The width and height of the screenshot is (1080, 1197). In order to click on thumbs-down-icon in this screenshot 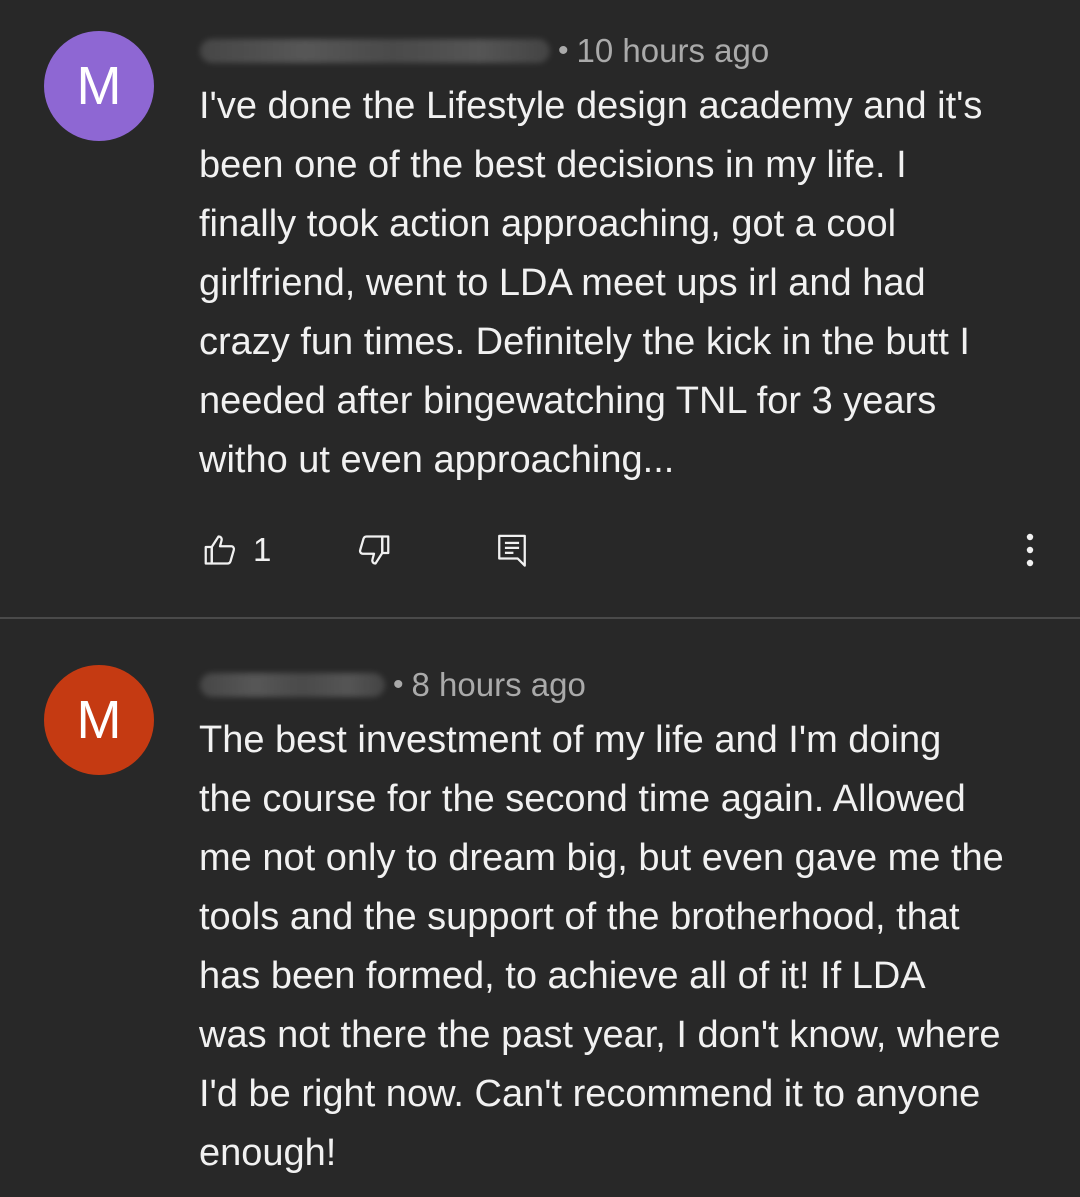, I will do `click(374, 550)`.